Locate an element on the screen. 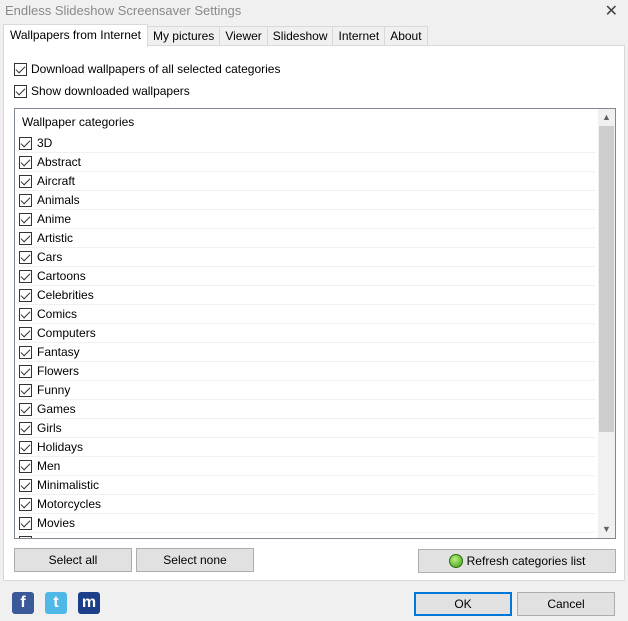 The width and height of the screenshot is (628, 621). list-item: Computers is located at coordinates (307, 333).